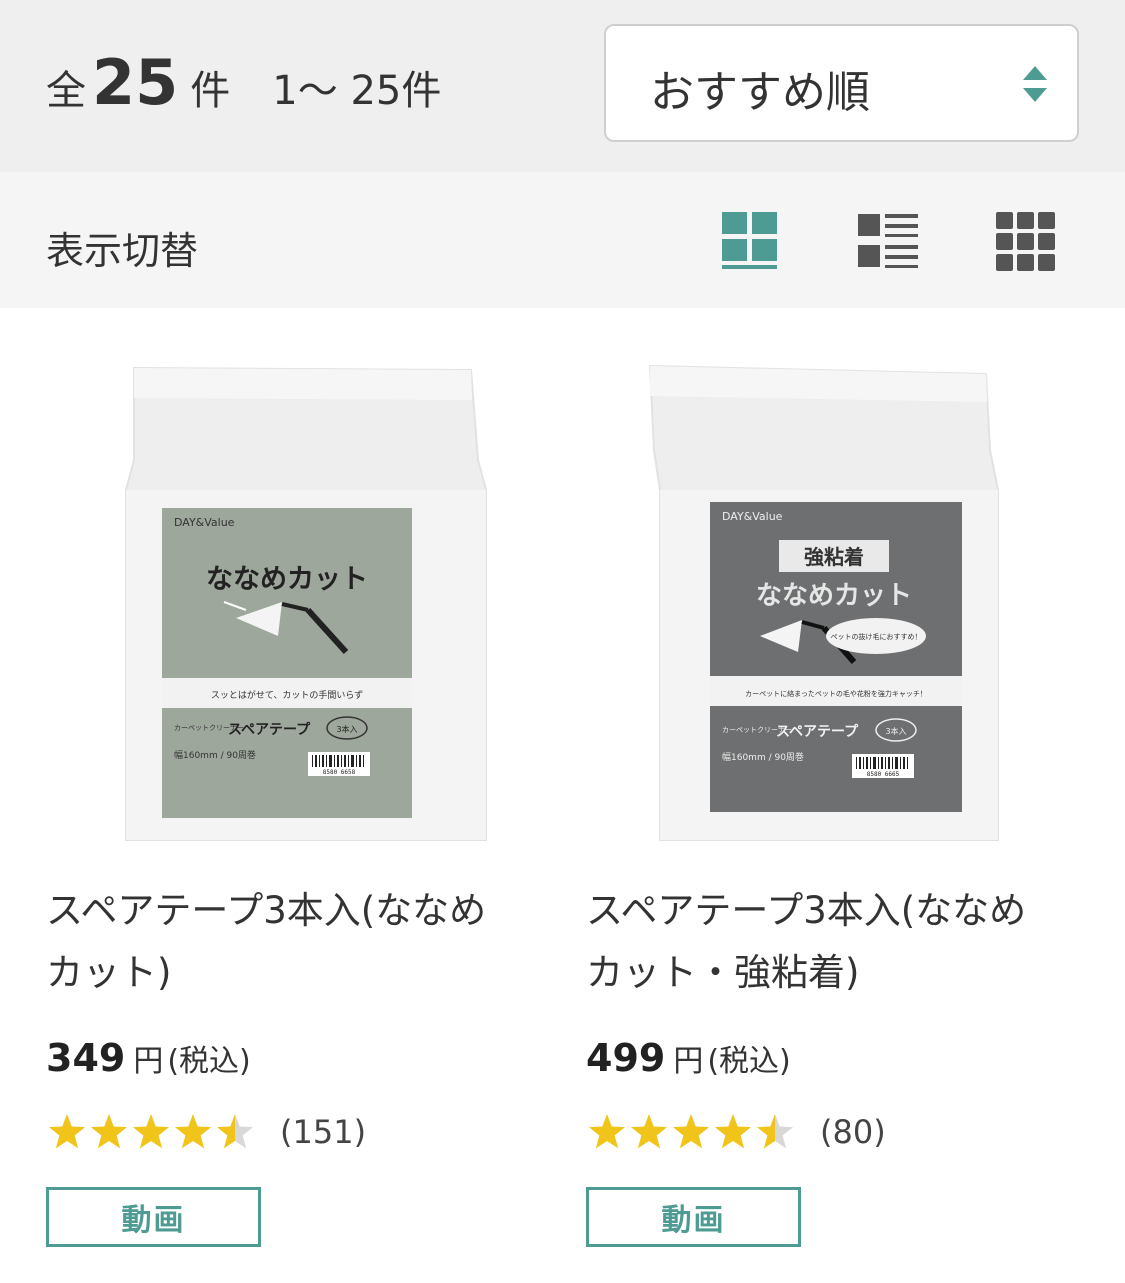  Describe the element at coordinates (876, 636) in the screenshot. I see `package-bubble: ペットの抜け毛におすすめ！` at that location.